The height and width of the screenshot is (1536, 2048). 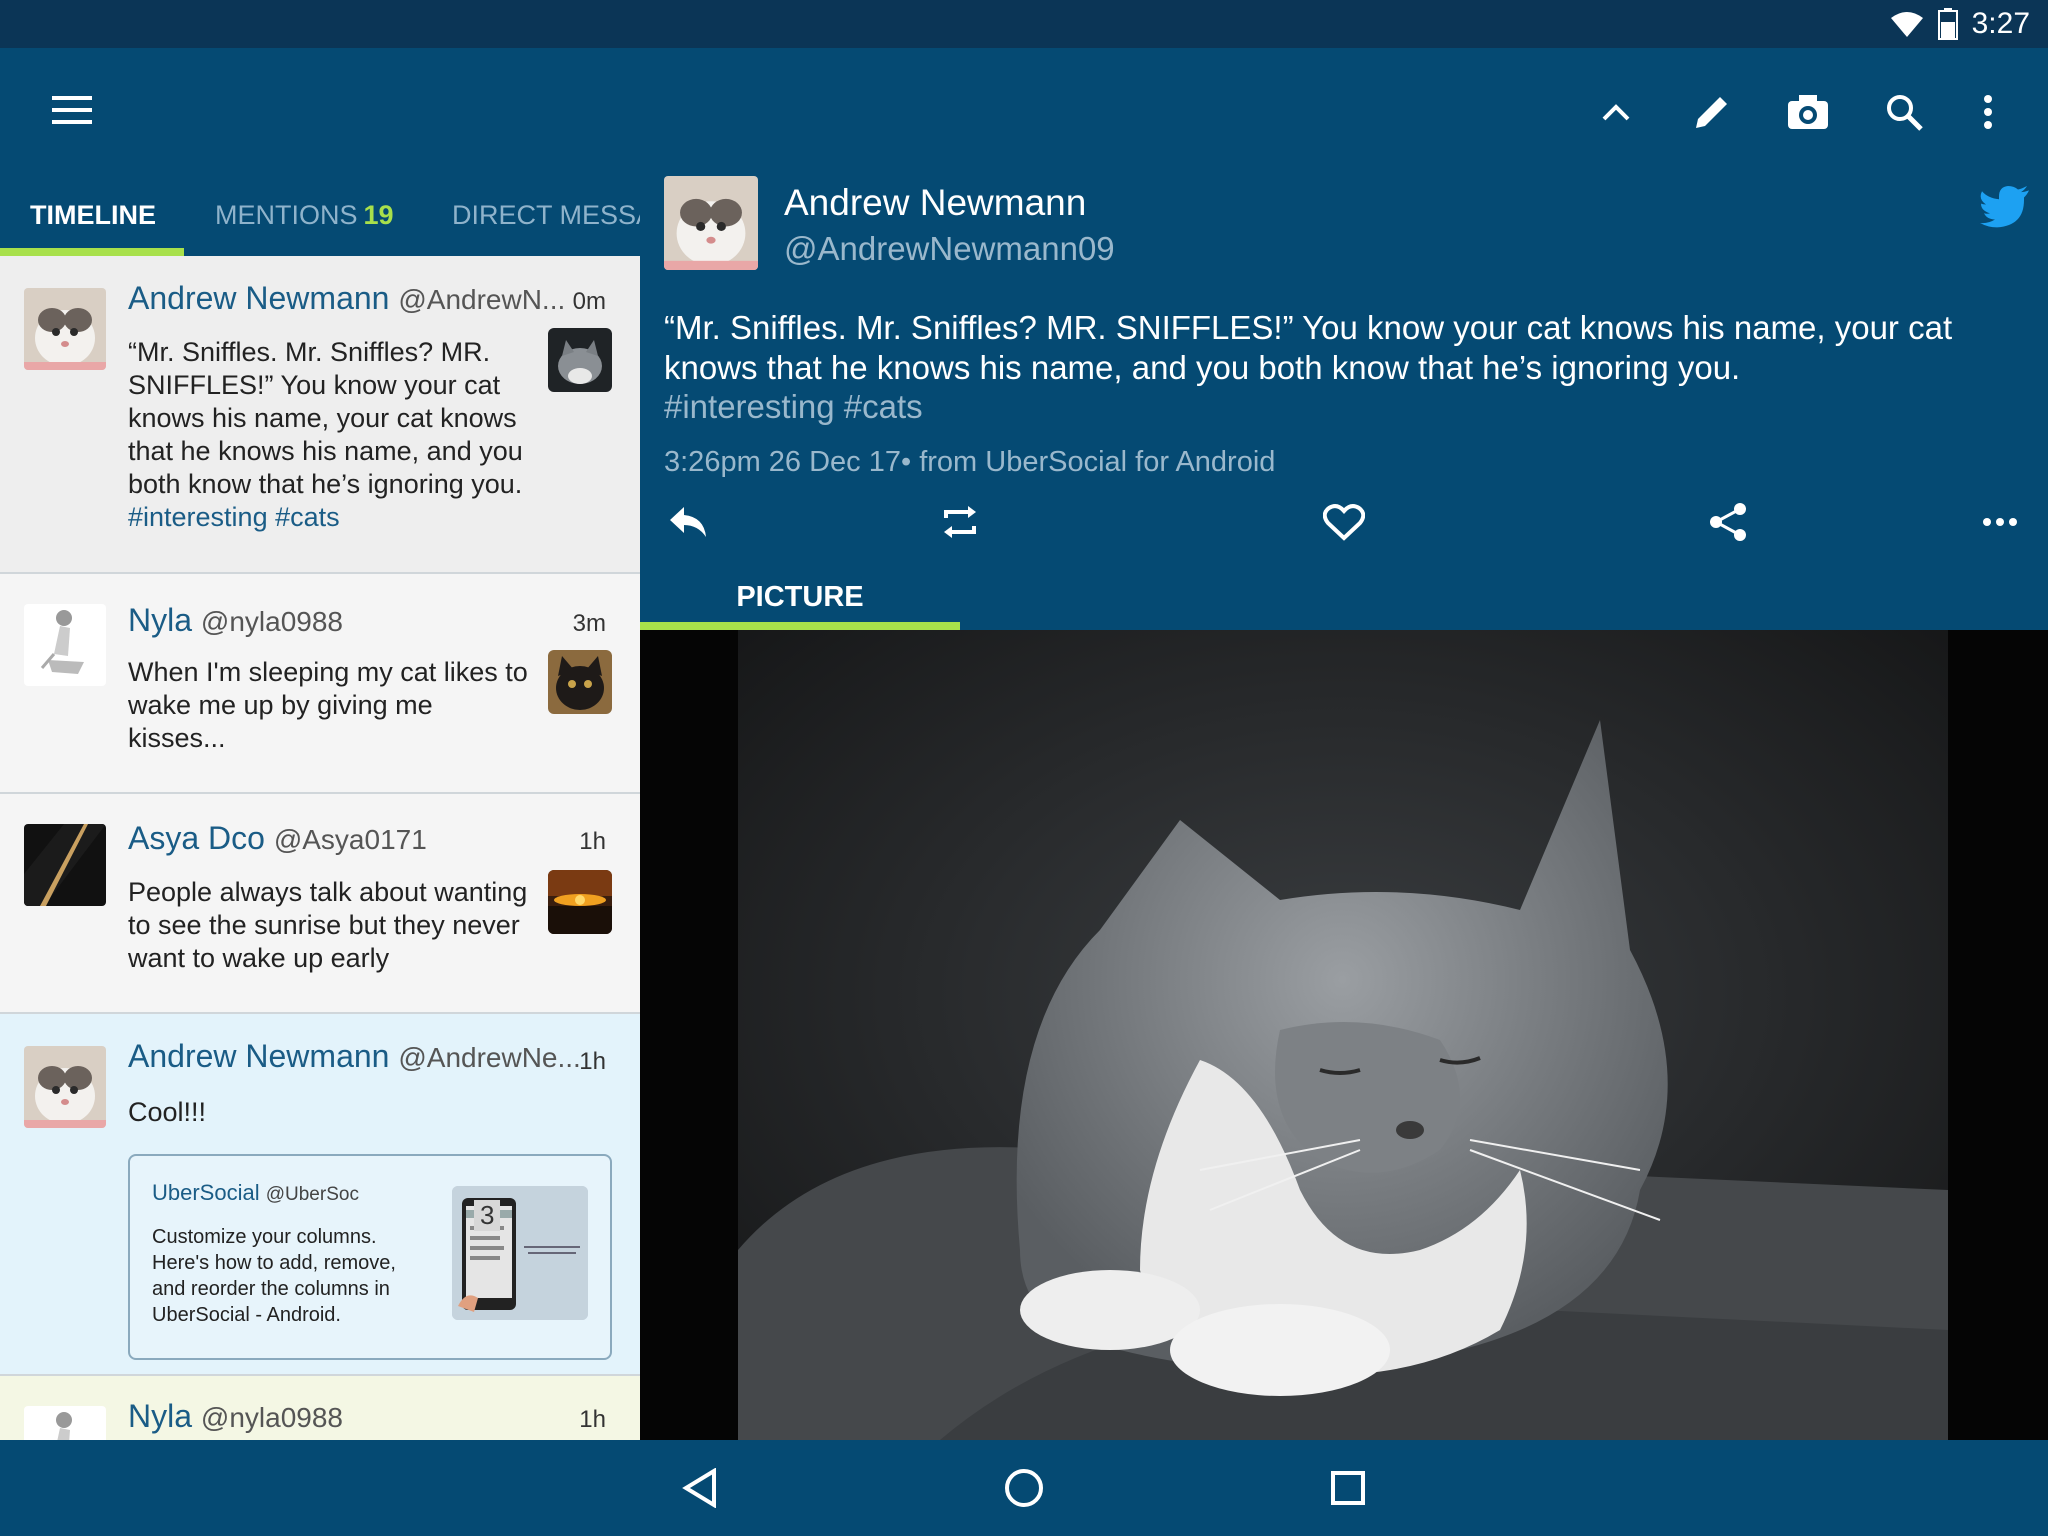 What do you see at coordinates (1712, 112) in the screenshot?
I see `pencil-icon` at bounding box center [1712, 112].